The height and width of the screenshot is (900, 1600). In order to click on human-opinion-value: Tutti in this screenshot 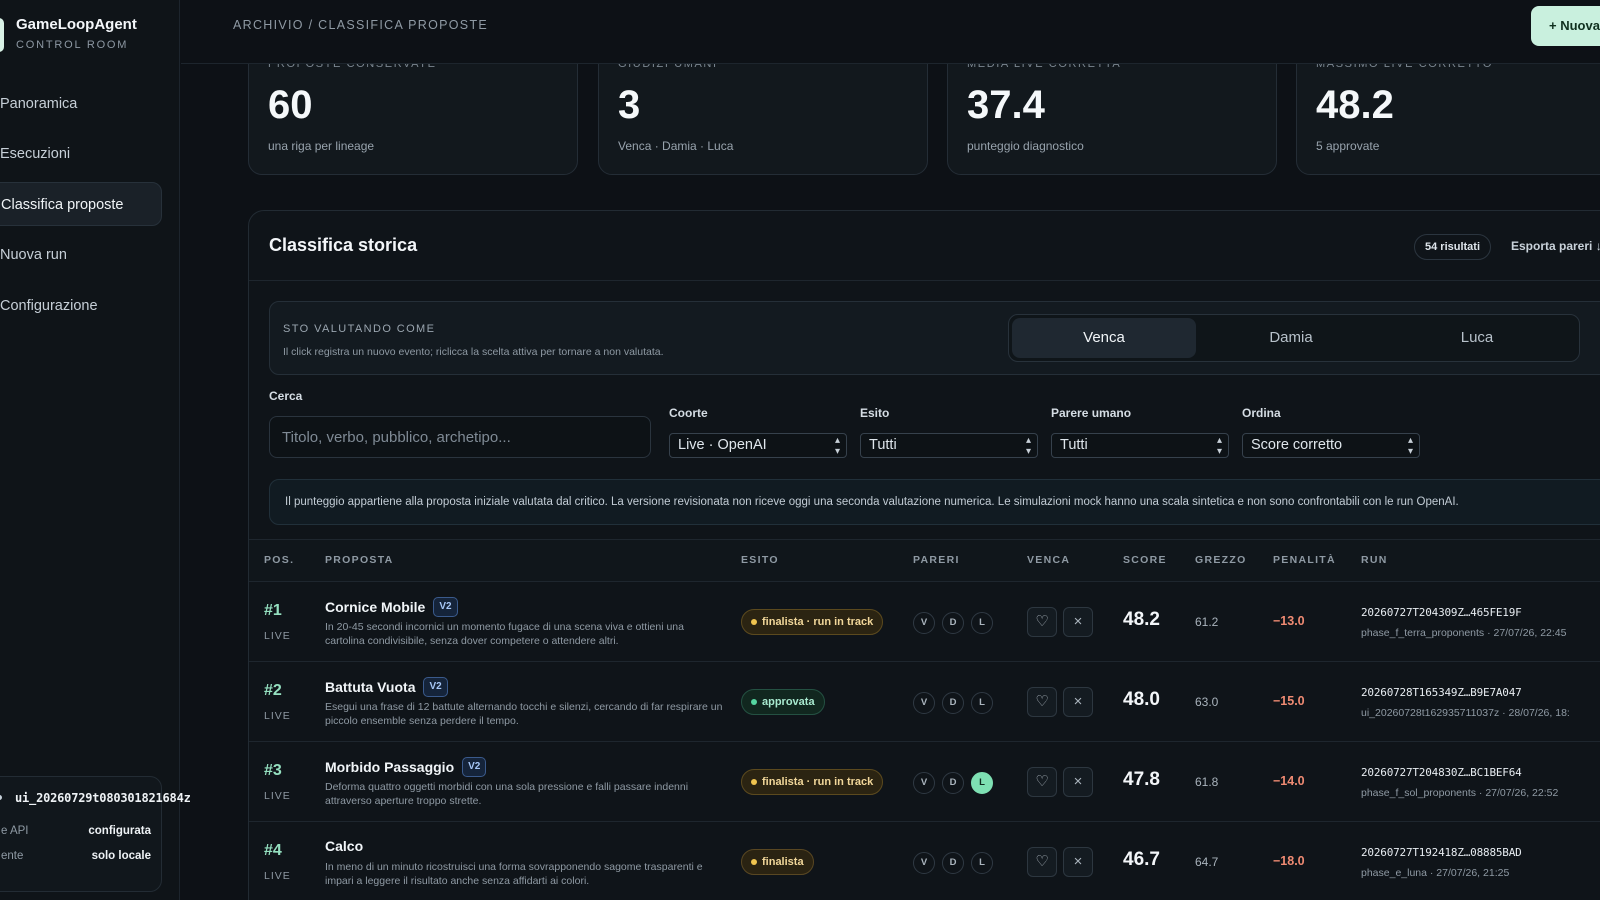, I will do `click(1074, 445)`.